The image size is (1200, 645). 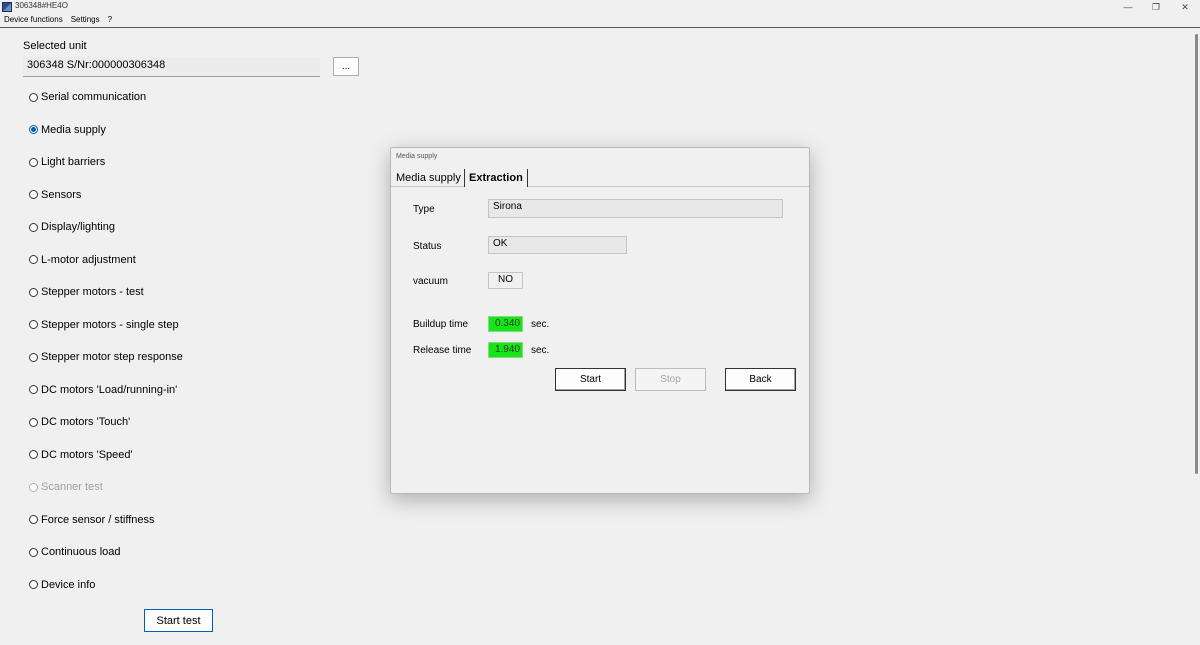 What do you see at coordinates (1185, 7) in the screenshot?
I see `close-button: ✕` at bounding box center [1185, 7].